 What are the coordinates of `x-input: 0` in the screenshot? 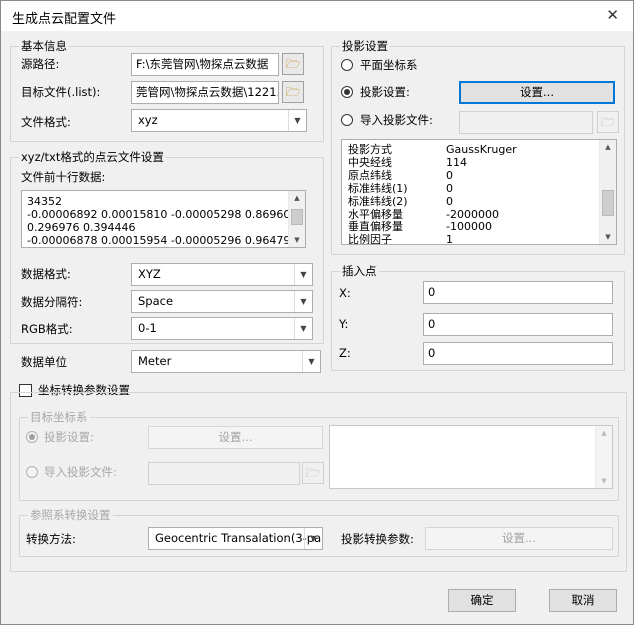 It's located at (518, 292).